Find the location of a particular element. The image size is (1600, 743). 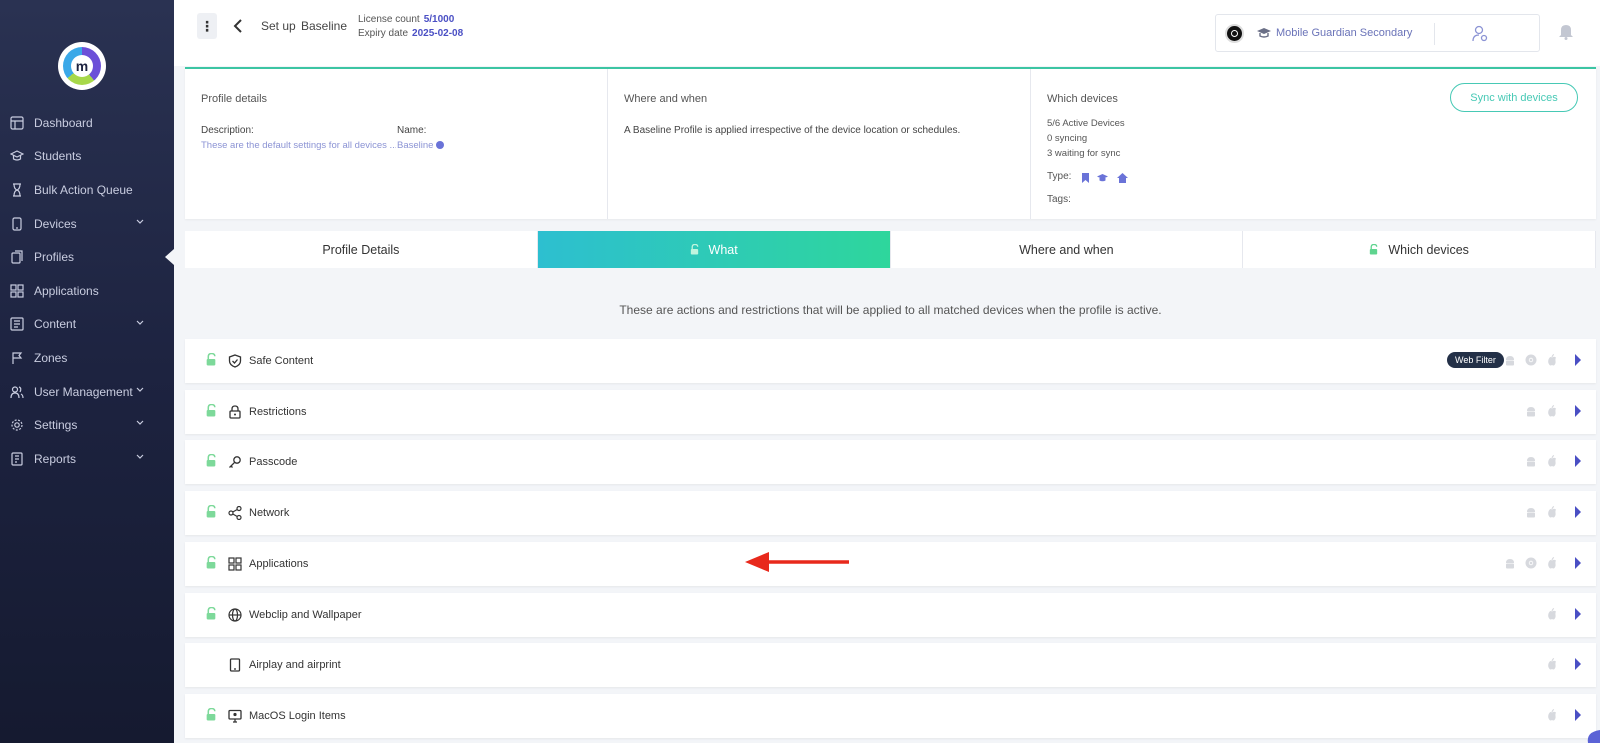

menu-kebab-button: ⋮ is located at coordinates (207, 26).